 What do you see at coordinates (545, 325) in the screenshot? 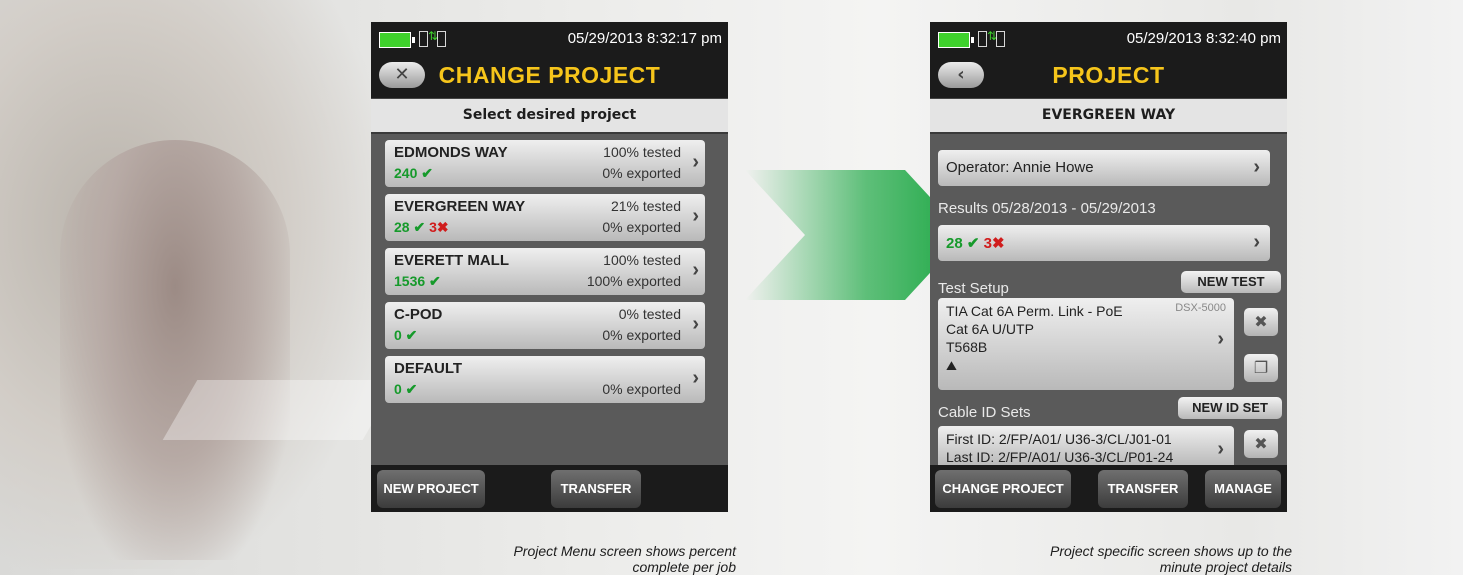
I see `project-item-c-pod: C-POD 0 ✔ 0% tested 0% exported ›` at bounding box center [545, 325].